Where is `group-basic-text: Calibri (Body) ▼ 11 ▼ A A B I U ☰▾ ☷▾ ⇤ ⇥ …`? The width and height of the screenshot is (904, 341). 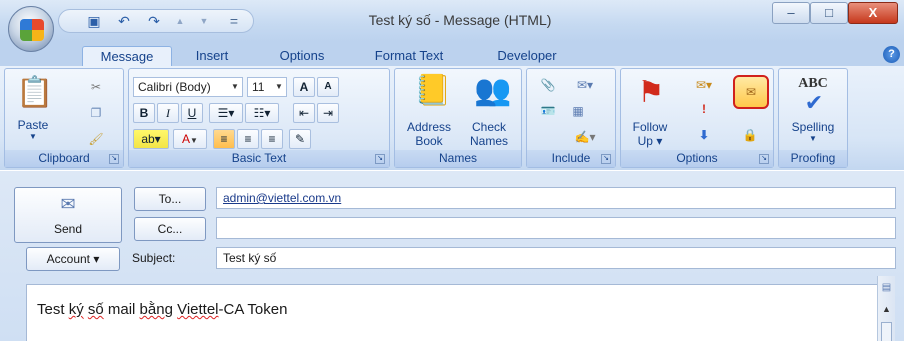
group-basic-text: Calibri (Body) ▼ 11 ▼ A A B I U ☰▾ ☷▾ ⇤ ⇥ … is located at coordinates (259, 118).